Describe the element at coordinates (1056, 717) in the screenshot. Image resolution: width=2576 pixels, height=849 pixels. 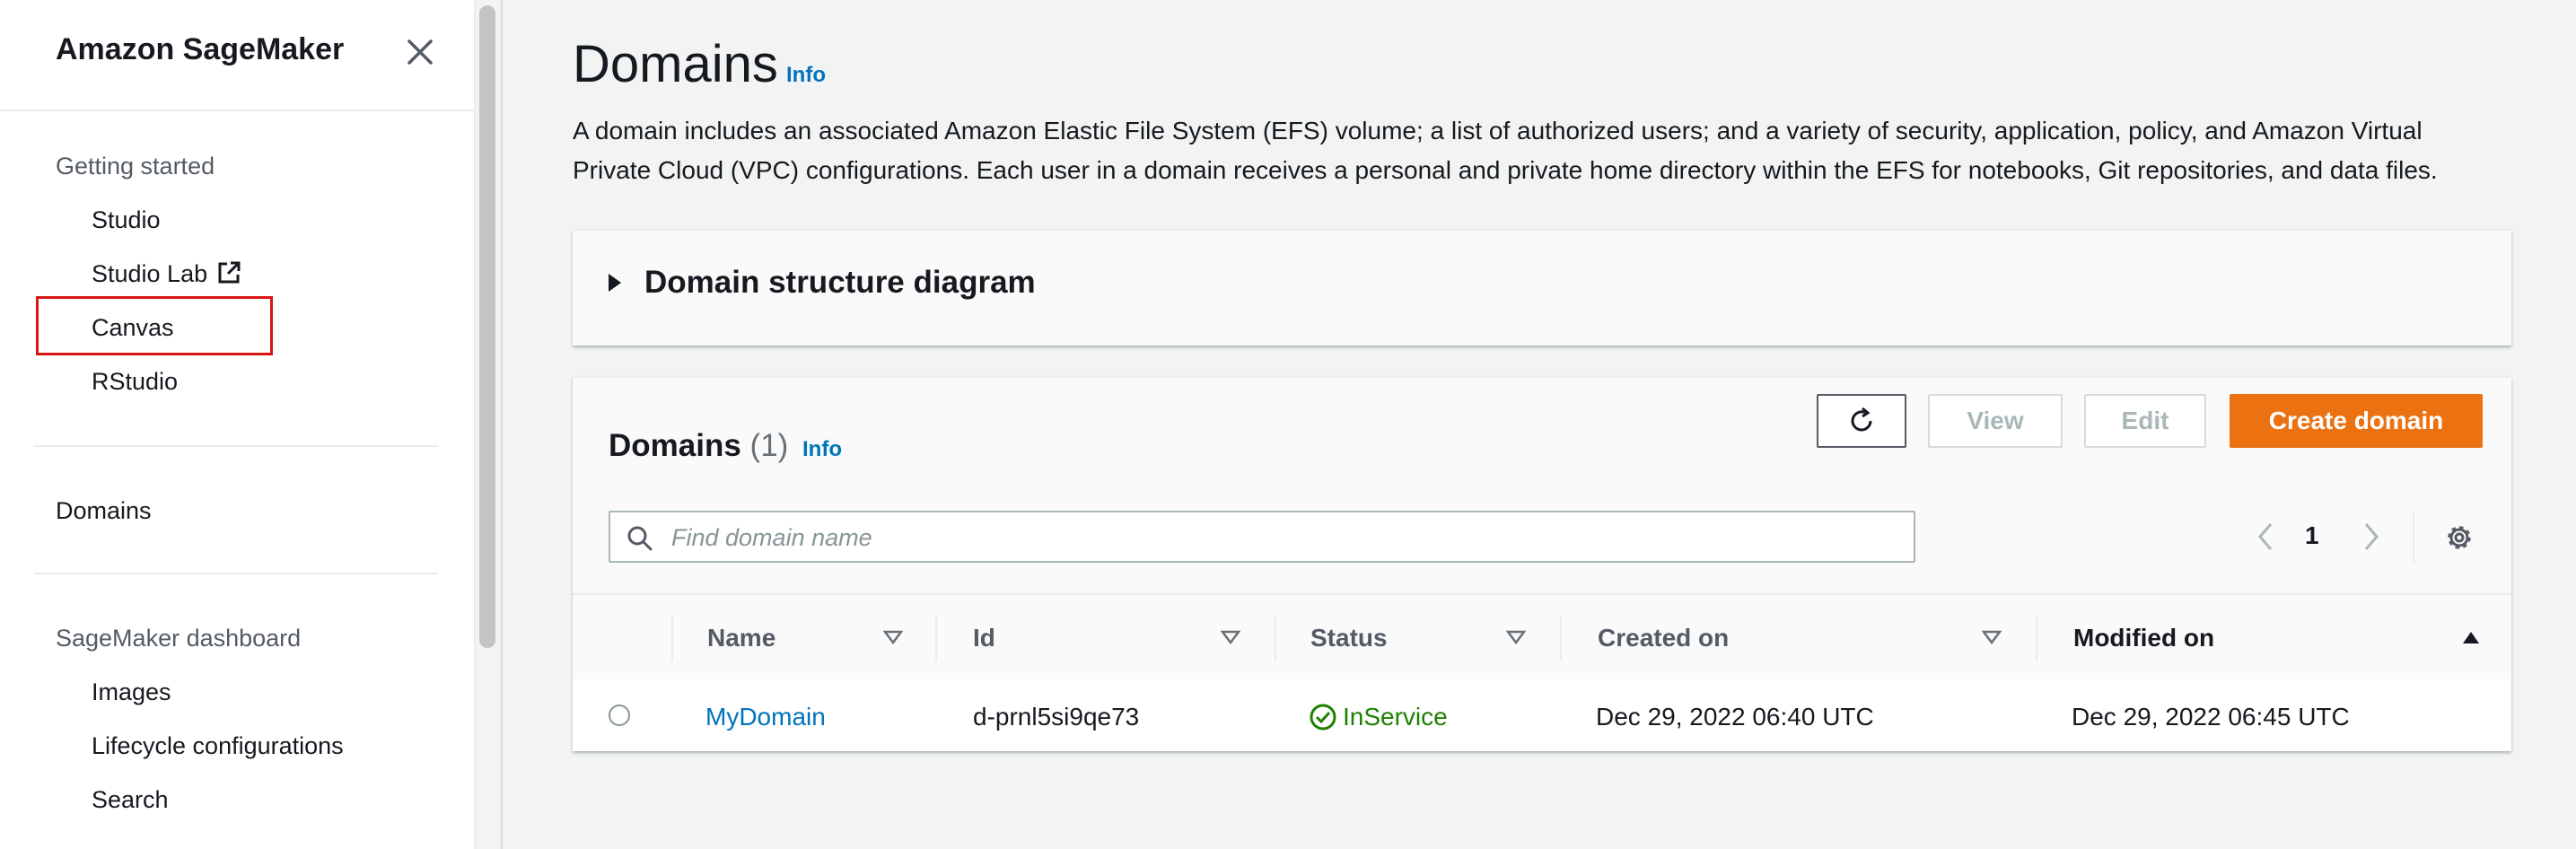
I see `domain-id: d-prnl5si9qe73` at that location.